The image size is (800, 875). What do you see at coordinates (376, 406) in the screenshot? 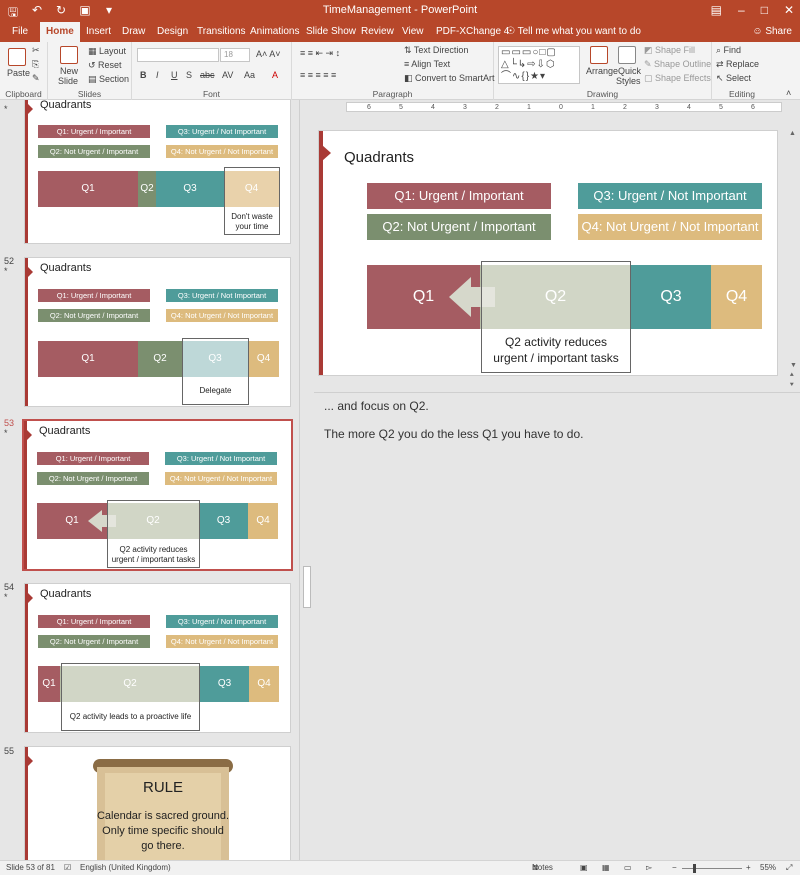
I see `notes-line-1: ... and focus on Q2.` at bounding box center [376, 406].